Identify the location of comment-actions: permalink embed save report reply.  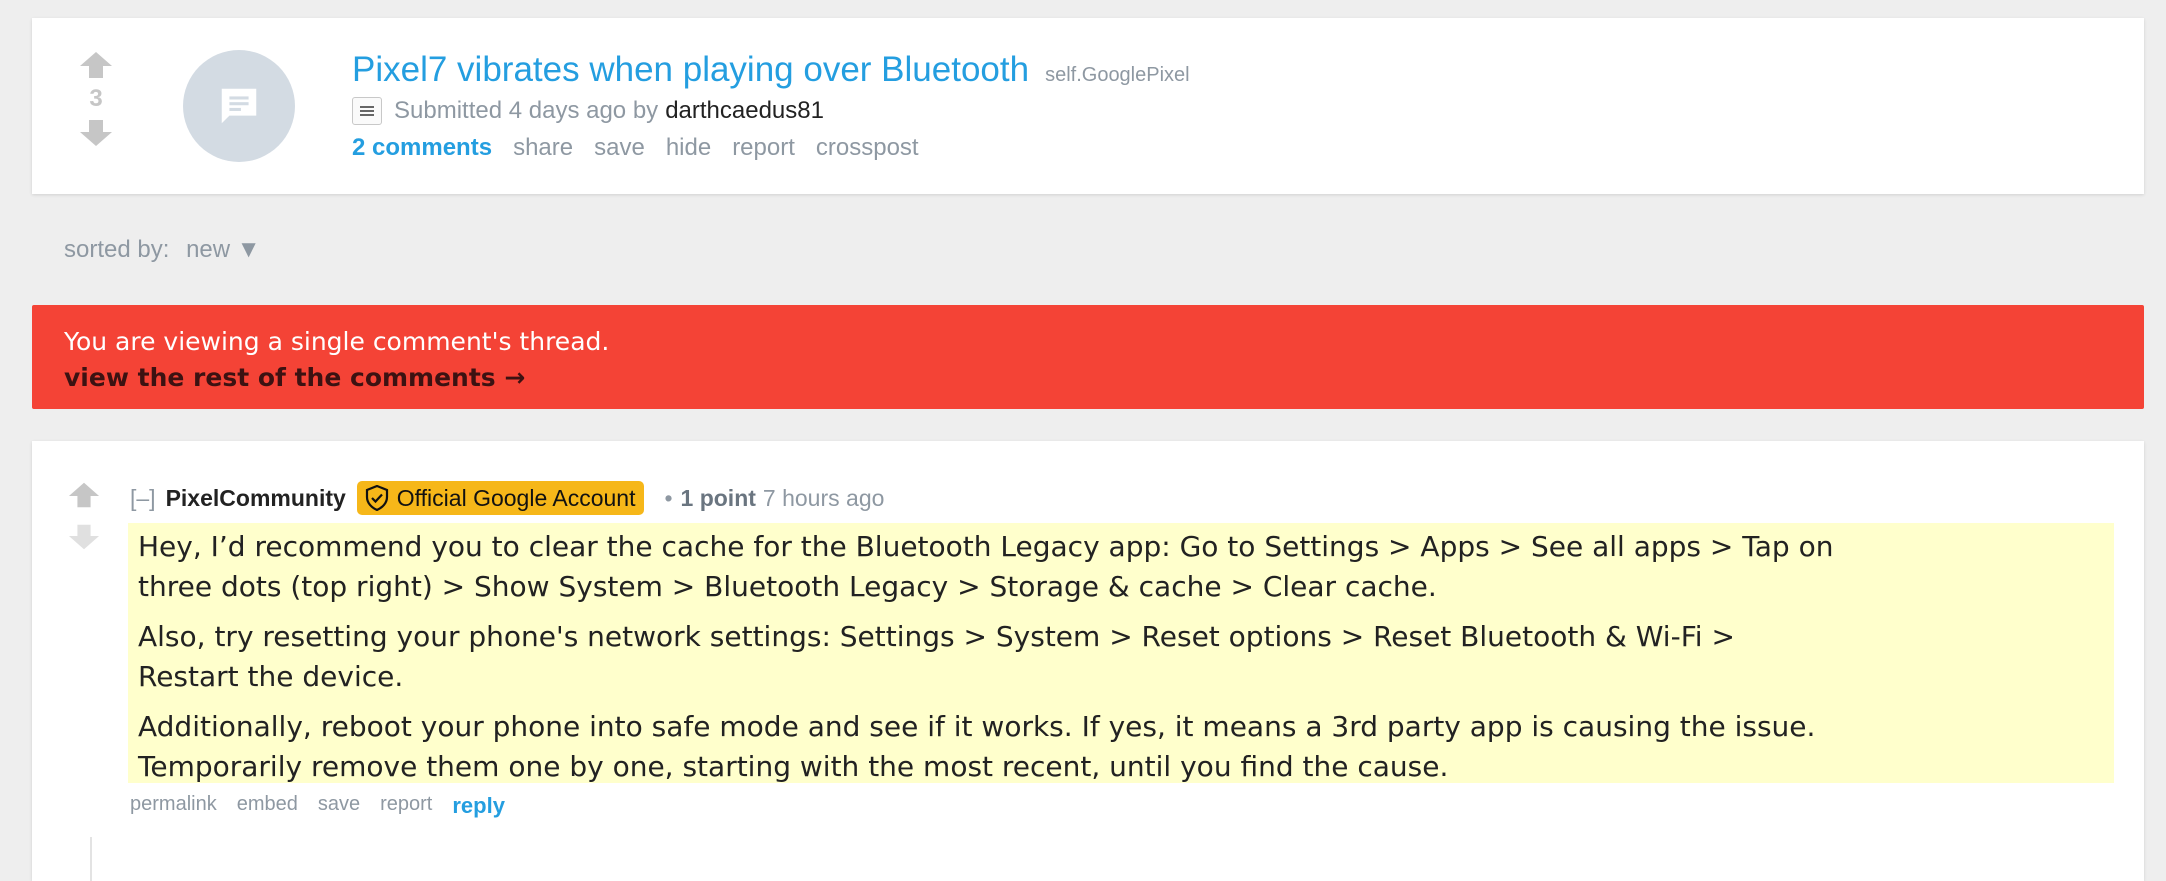
(327, 806).